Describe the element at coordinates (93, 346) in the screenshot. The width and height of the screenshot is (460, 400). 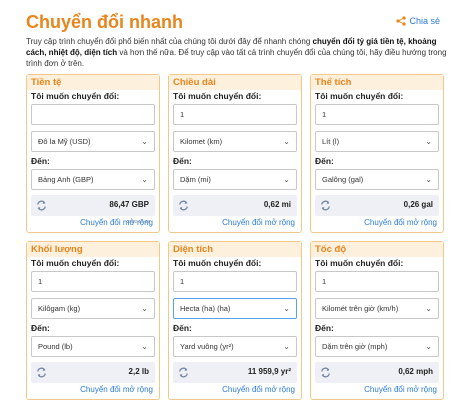
I see `to-unit-select: Pound (lb) ⌄` at that location.